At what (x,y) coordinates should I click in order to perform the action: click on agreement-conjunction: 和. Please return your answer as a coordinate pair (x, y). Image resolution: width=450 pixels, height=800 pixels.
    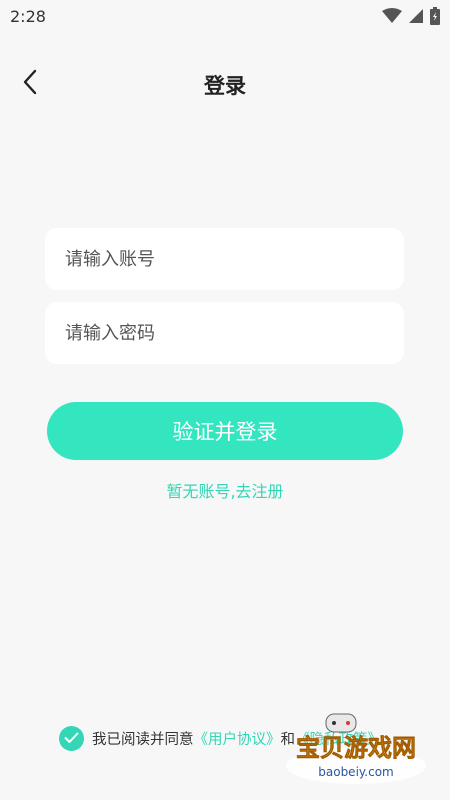
    Looking at the image, I should click on (288, 739).